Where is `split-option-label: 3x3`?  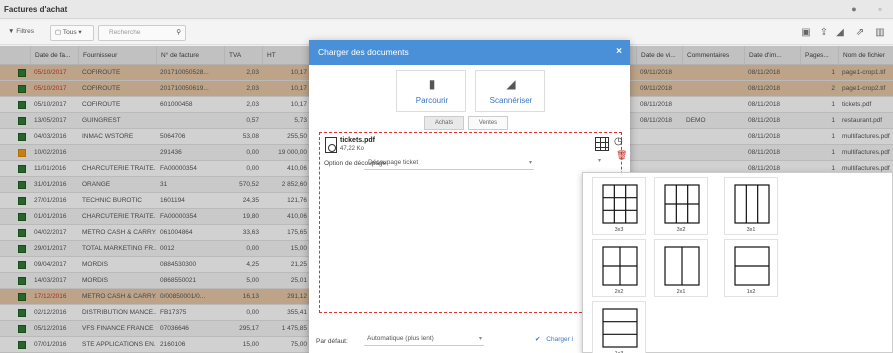
split-option-label: 3x3 is located at coordinates (619, 230).